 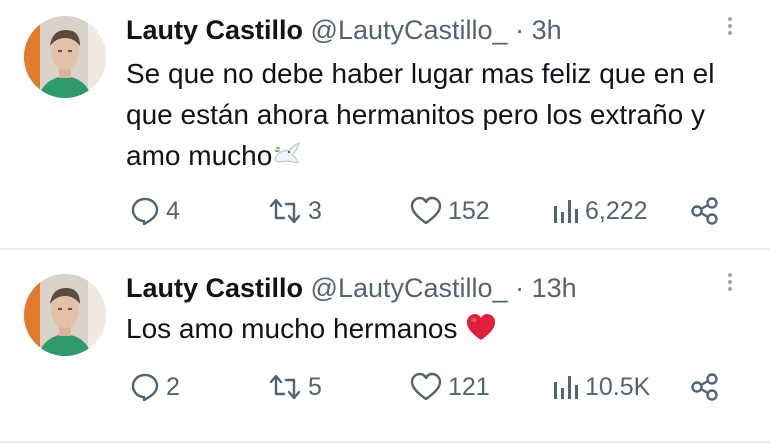 I want to click on retweet-button: 3, so click(x=295, y=211).